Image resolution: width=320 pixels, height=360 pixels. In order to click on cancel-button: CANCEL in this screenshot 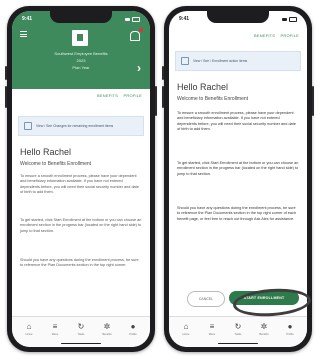, I will do `click(206, 299)`.